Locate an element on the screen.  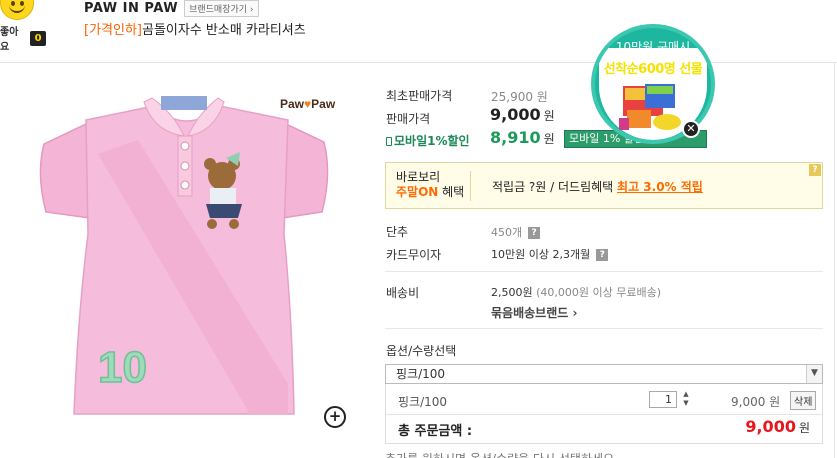
zoom-in-icon: + is located at coordinates (335, 417).